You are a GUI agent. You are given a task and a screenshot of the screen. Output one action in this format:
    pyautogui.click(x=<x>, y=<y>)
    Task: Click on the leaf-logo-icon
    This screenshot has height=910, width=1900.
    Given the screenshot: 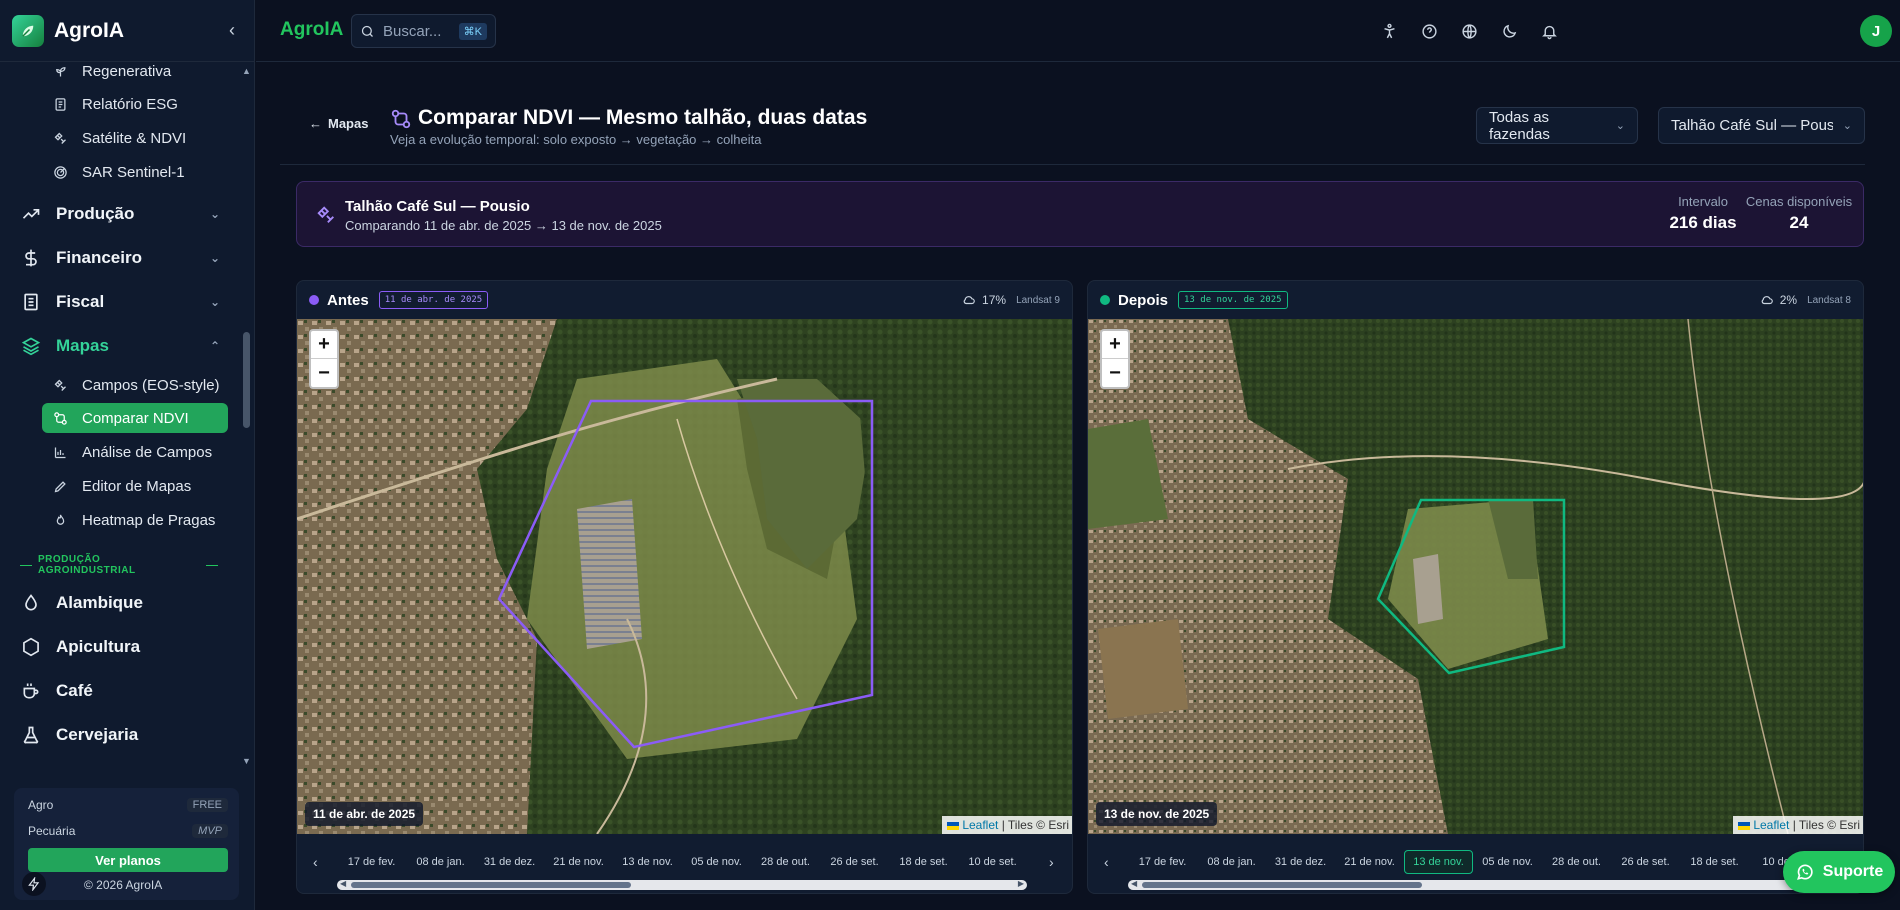 What is the action you would take?
    pyautogui.click(x=28, y=30)
    